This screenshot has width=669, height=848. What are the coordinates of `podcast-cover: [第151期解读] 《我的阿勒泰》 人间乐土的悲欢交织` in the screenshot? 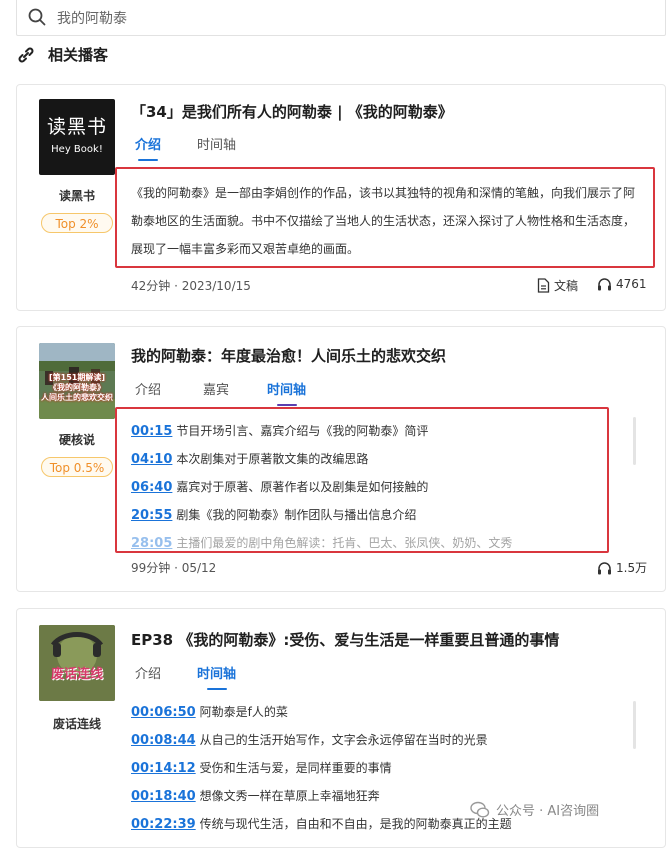 It's located at (77, 381).